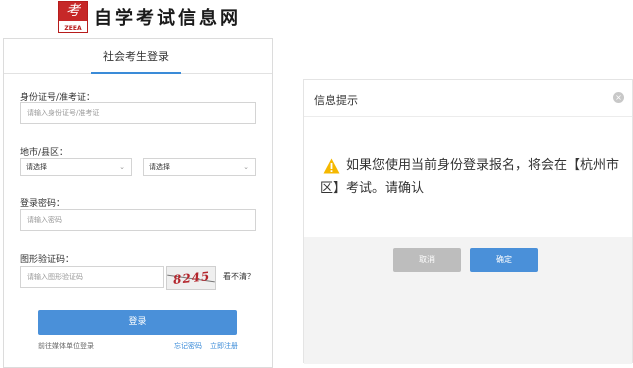  What do you see at coordinates (336, 100) in the screenshot?
I see `dialog-title: 信息提示` at bounding box center [336, 100].